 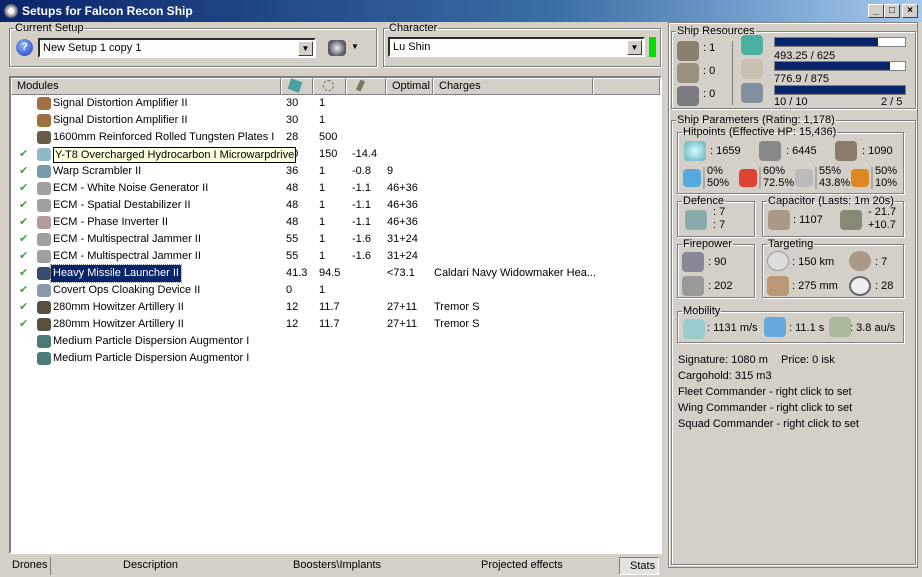 What do you see at coordinates (719, 212) in the screenshot?
I see `defence-value-a: : 7` at bounding box center [719, 212].